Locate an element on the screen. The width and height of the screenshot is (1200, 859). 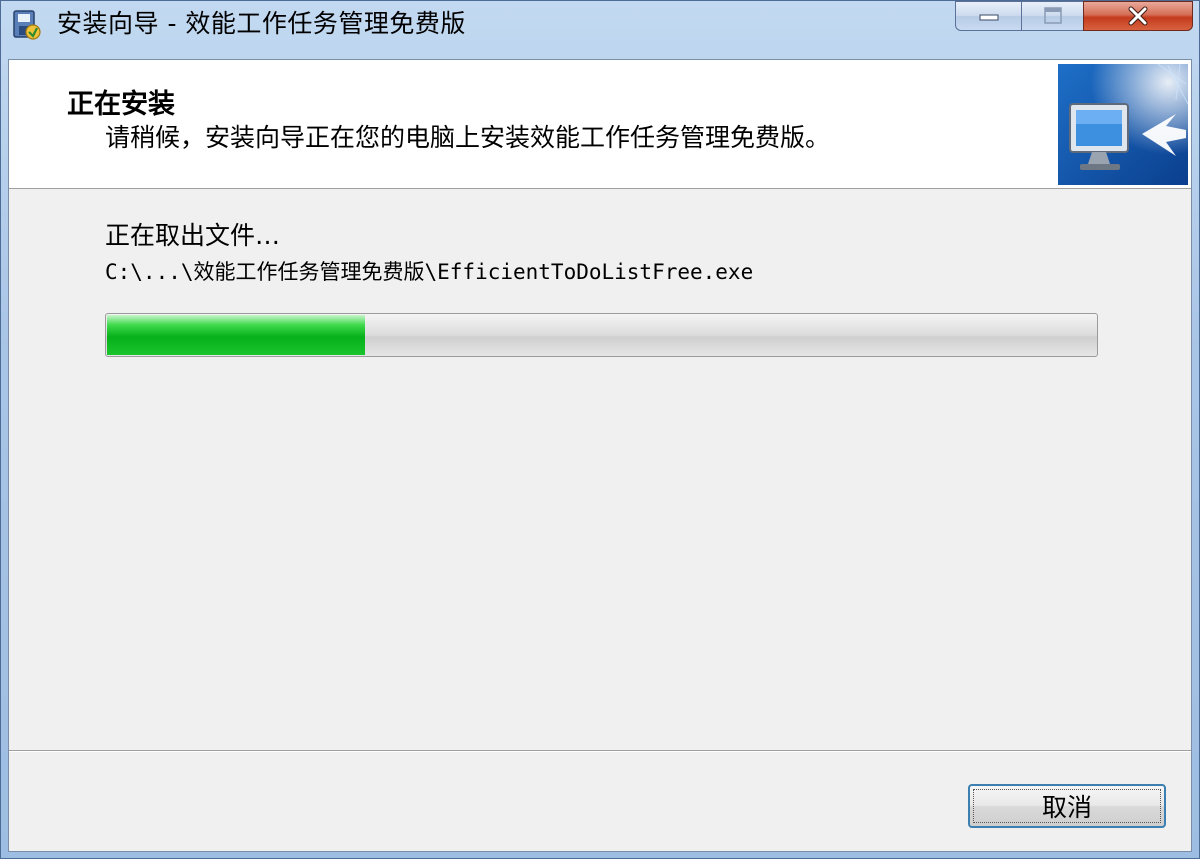
page-title: 正在安装 is located at coordinates (121, 104).